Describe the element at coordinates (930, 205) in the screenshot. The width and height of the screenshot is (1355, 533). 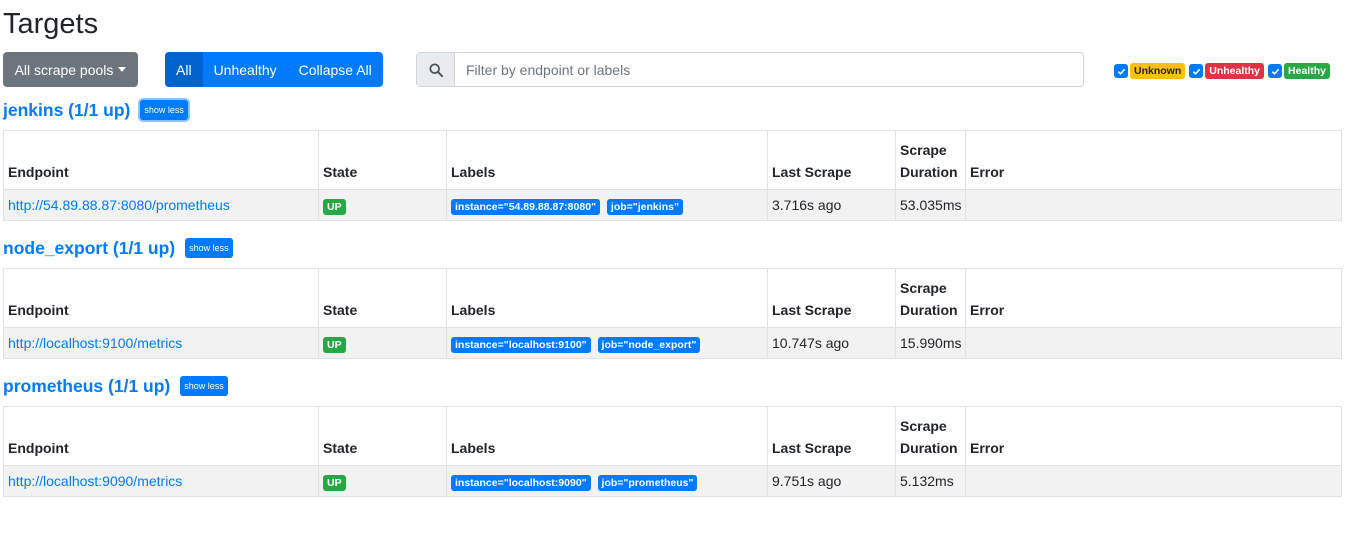
I see `scrape-duration-cell: 53.035ms` at that location.